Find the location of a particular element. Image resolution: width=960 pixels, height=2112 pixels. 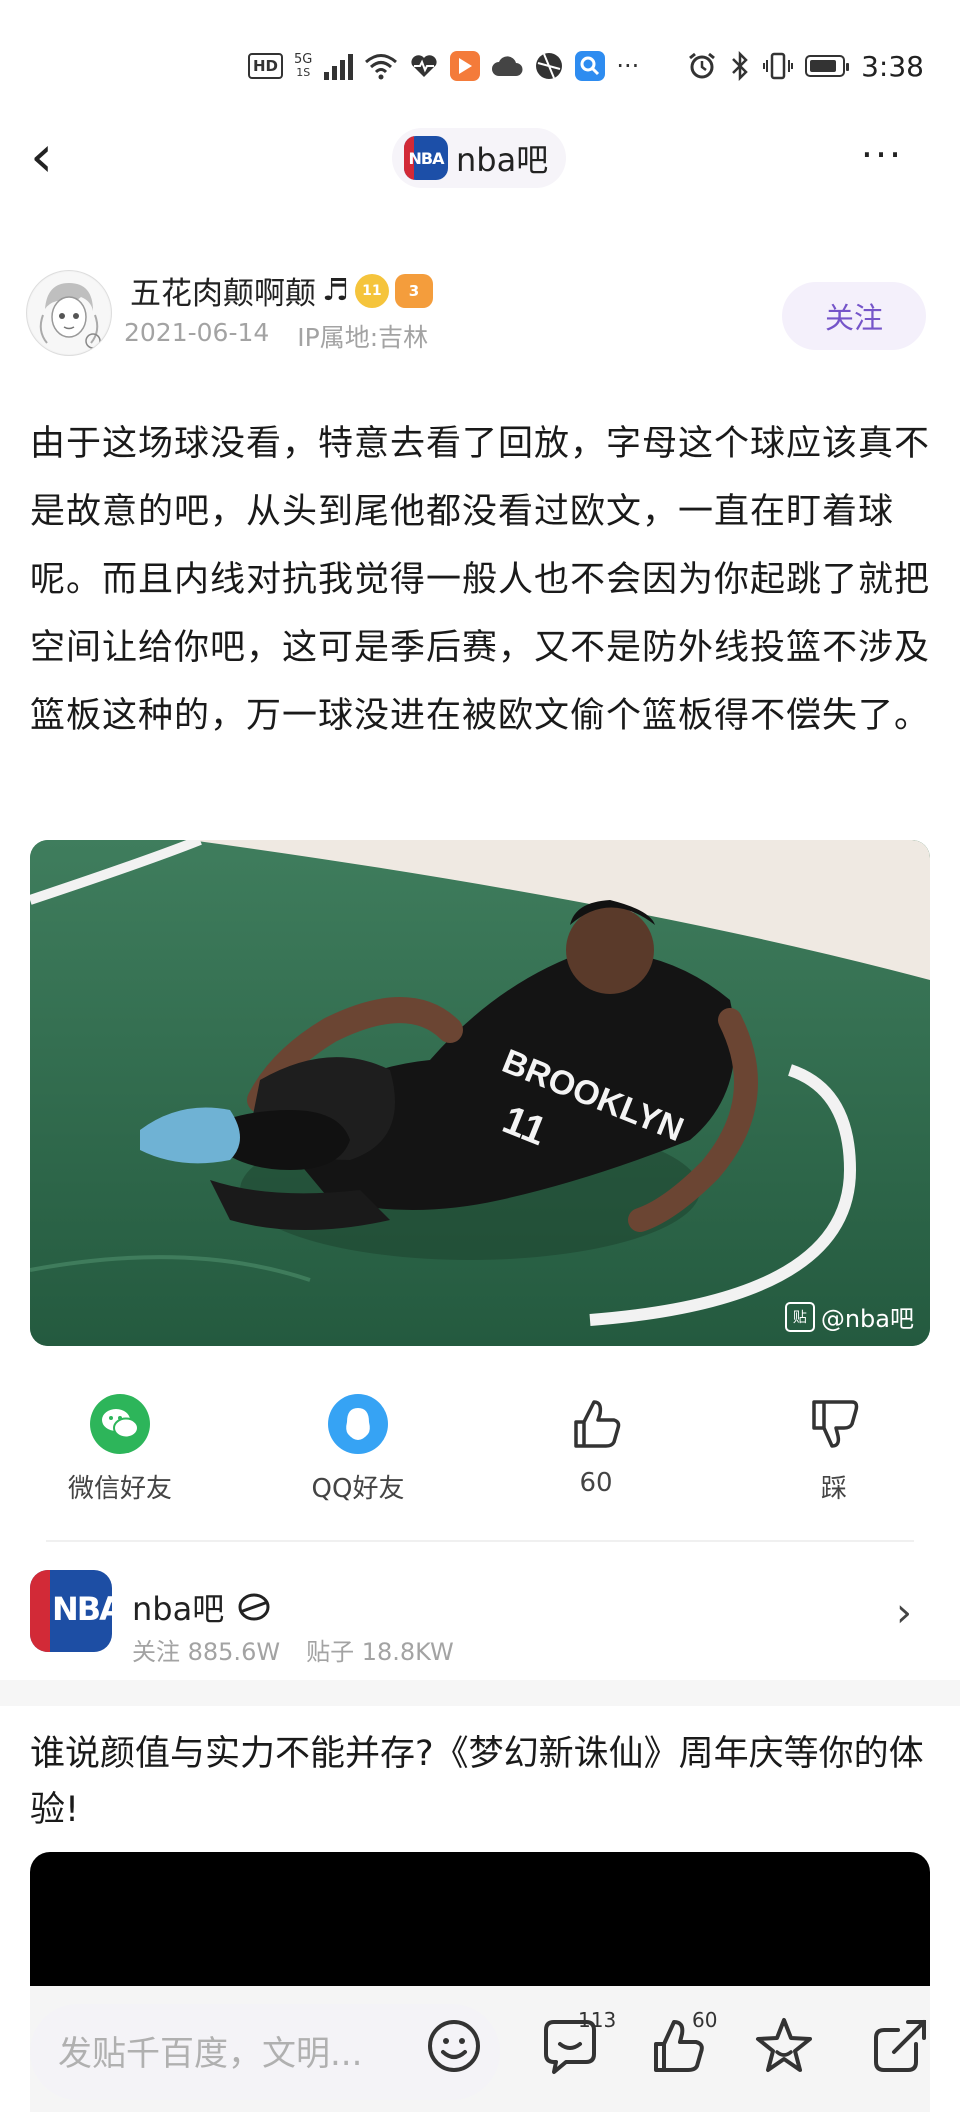

alarm-icon is located at coordinates (702, 65).